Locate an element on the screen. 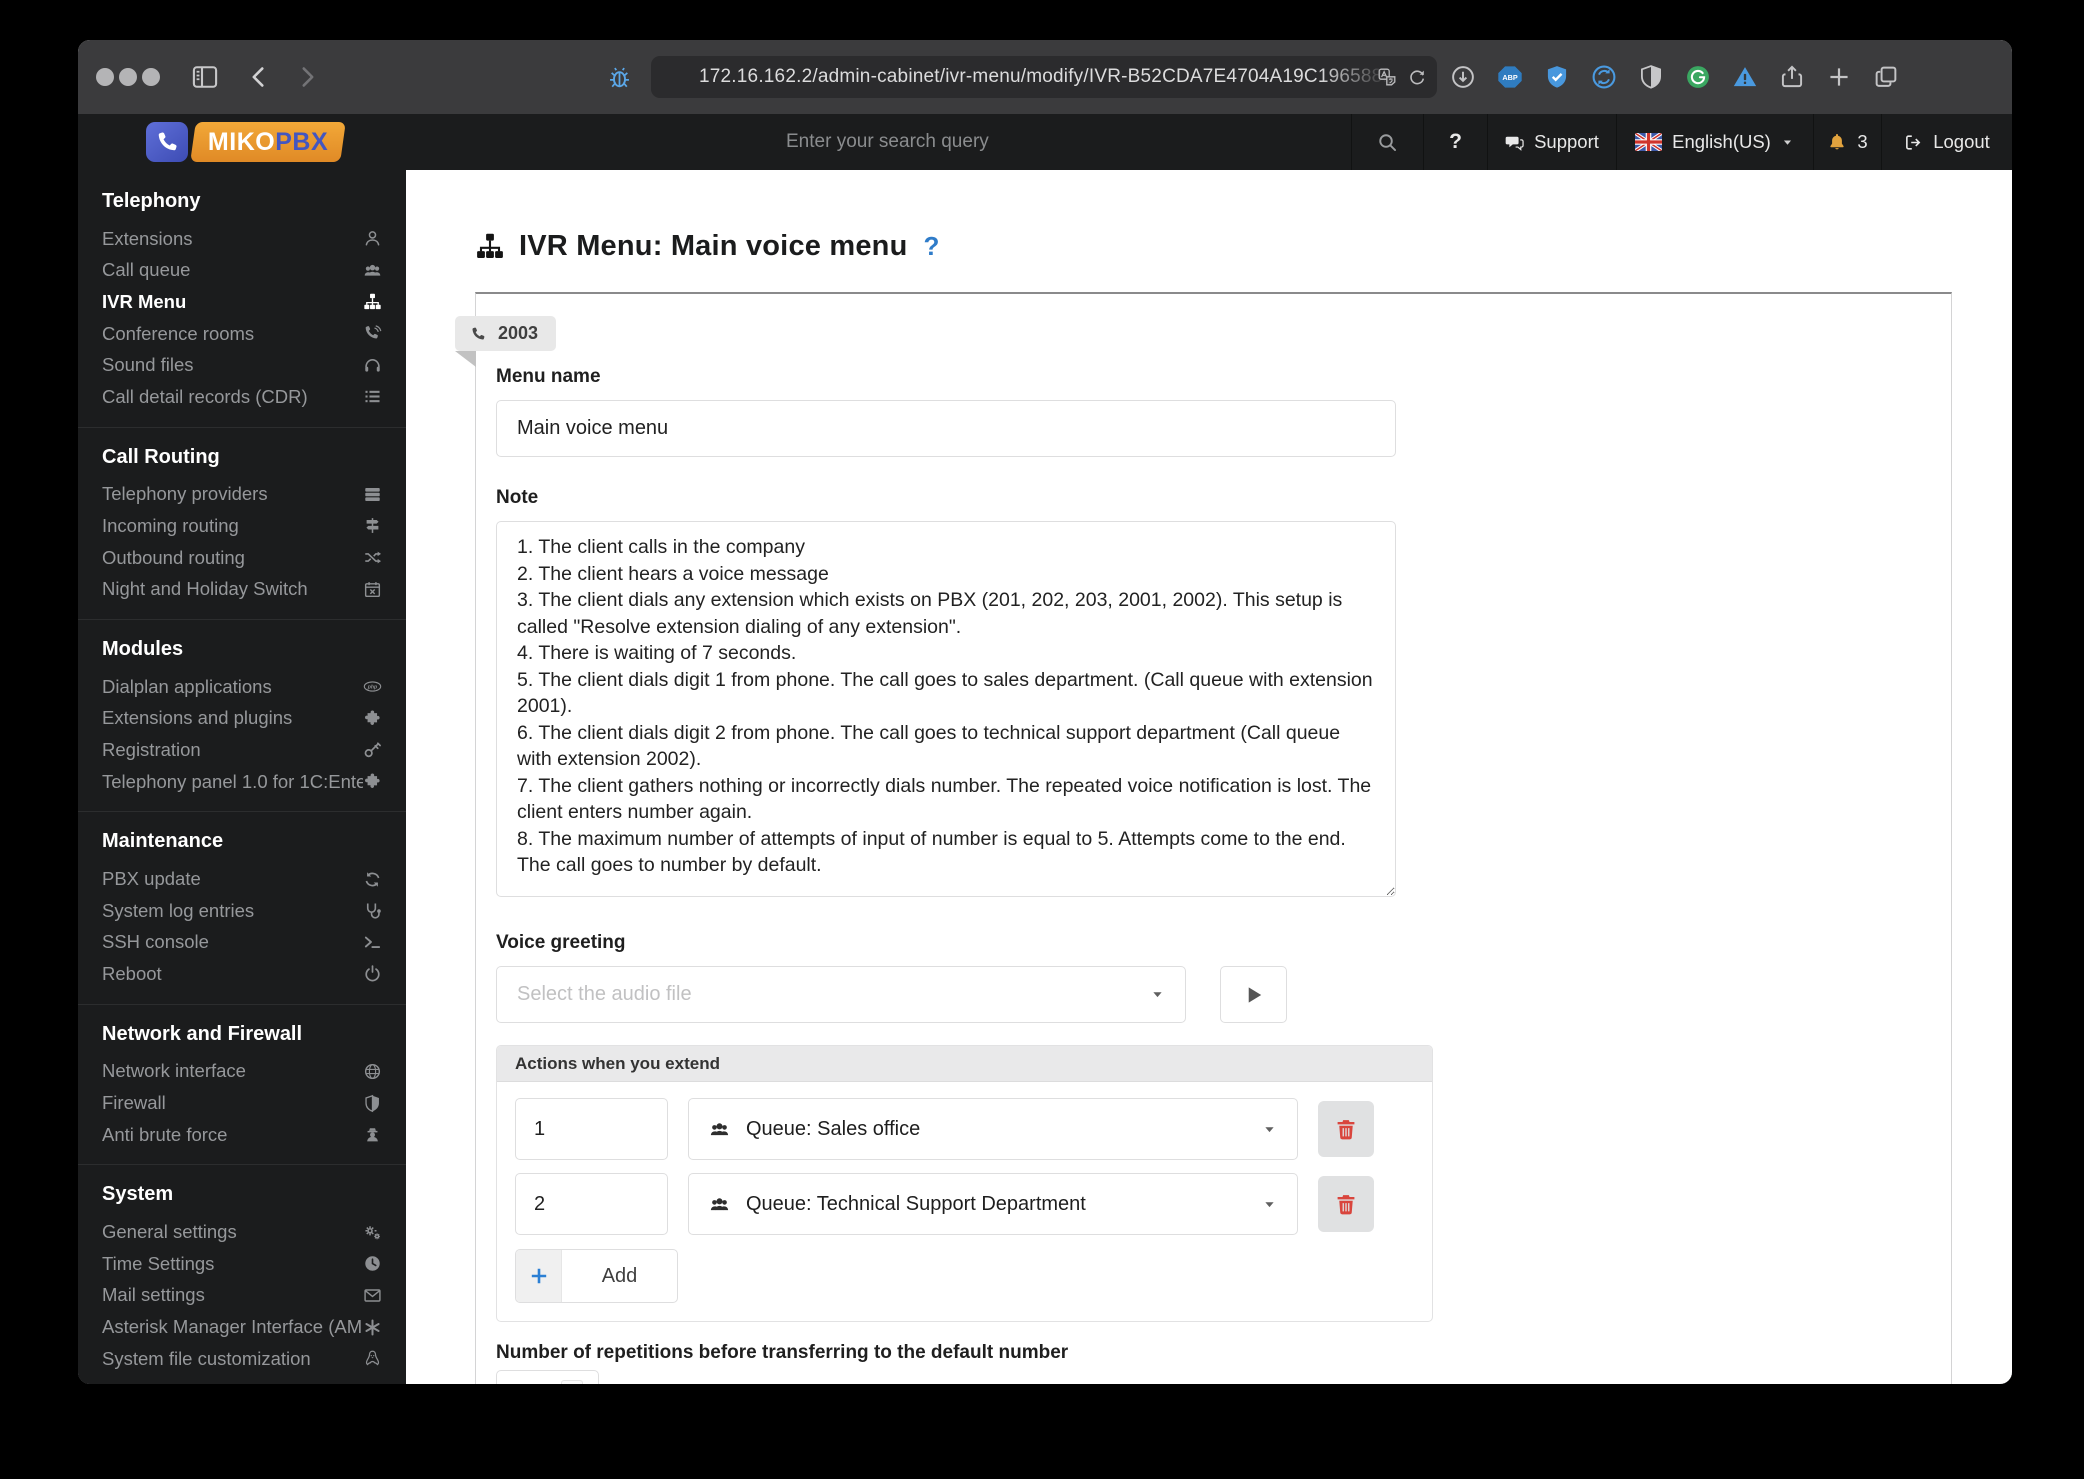 The height and width of the screenshot is (1479, 2084). linux-icon is located at coordinates (372, 1358).